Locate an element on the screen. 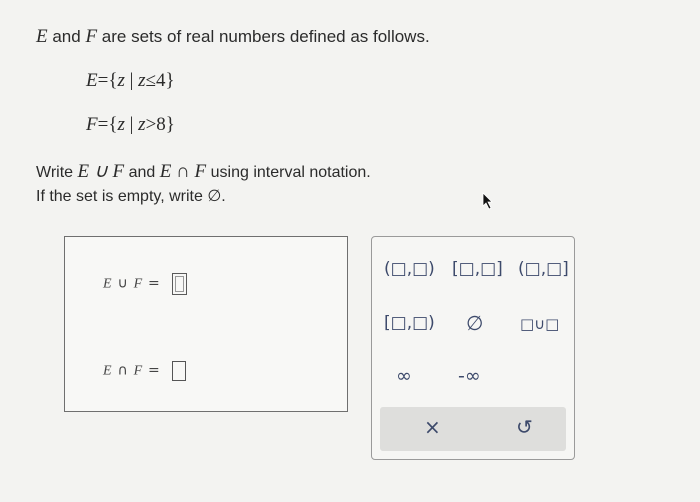 This screenshot has height=502, width=700. union-answer-row: E ∪ F = is located at coordinates (145, 284).